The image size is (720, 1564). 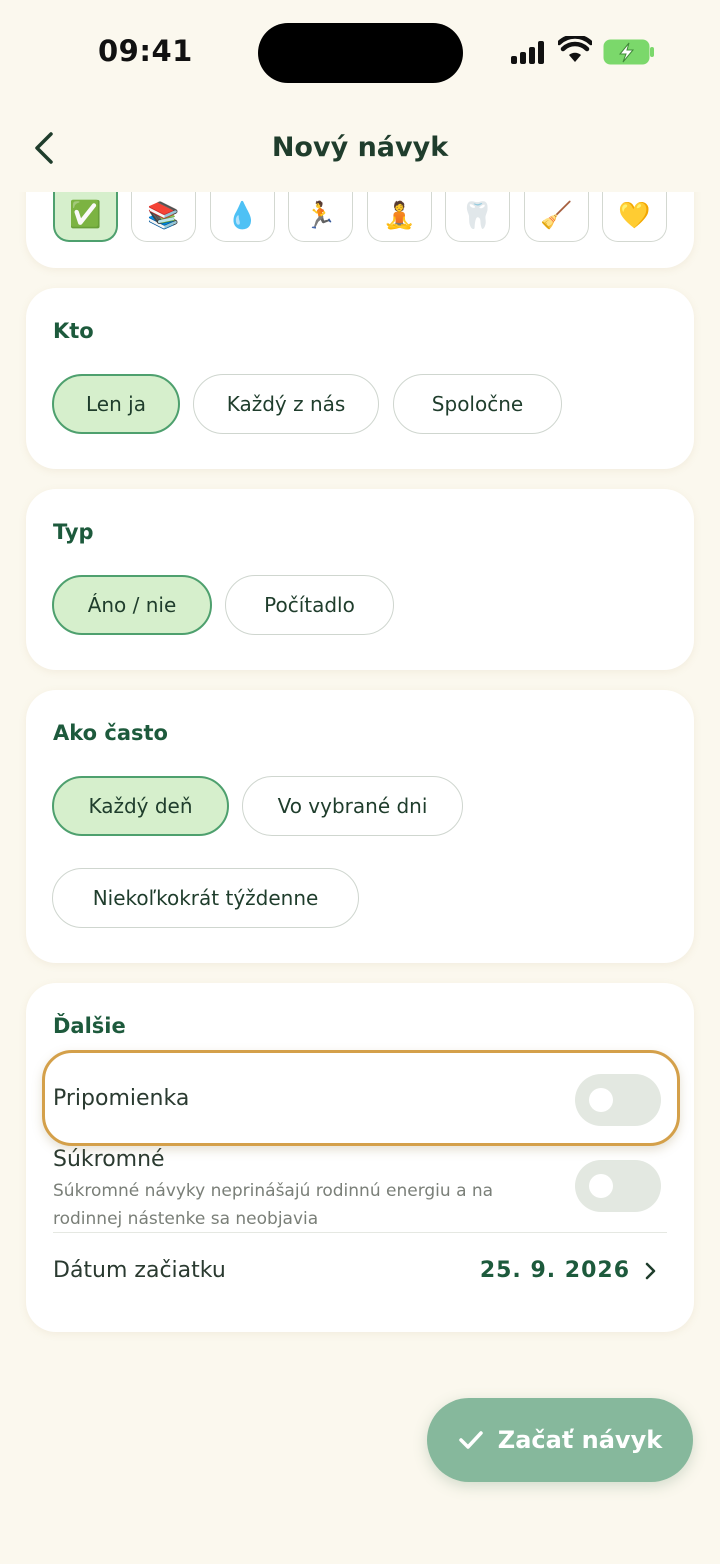 I want to click on emoji-option-tooth: 🦷, so click(x=477, y=216).